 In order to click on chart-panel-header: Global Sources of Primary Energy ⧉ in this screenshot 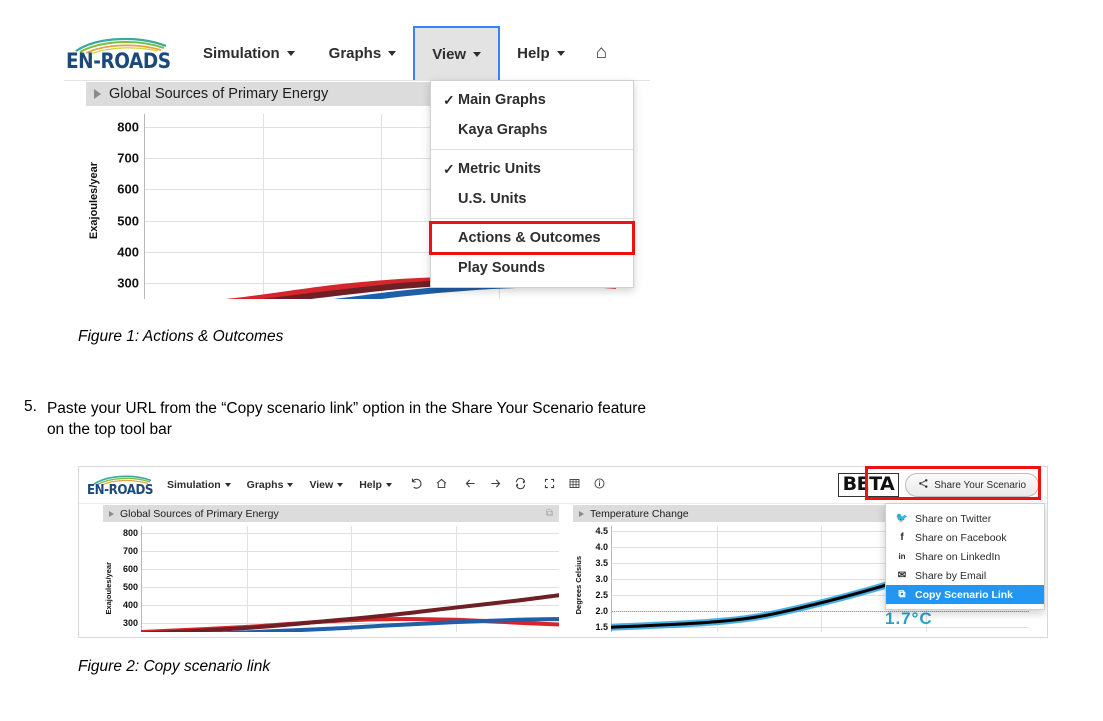, I will do `click(331, 513)`.